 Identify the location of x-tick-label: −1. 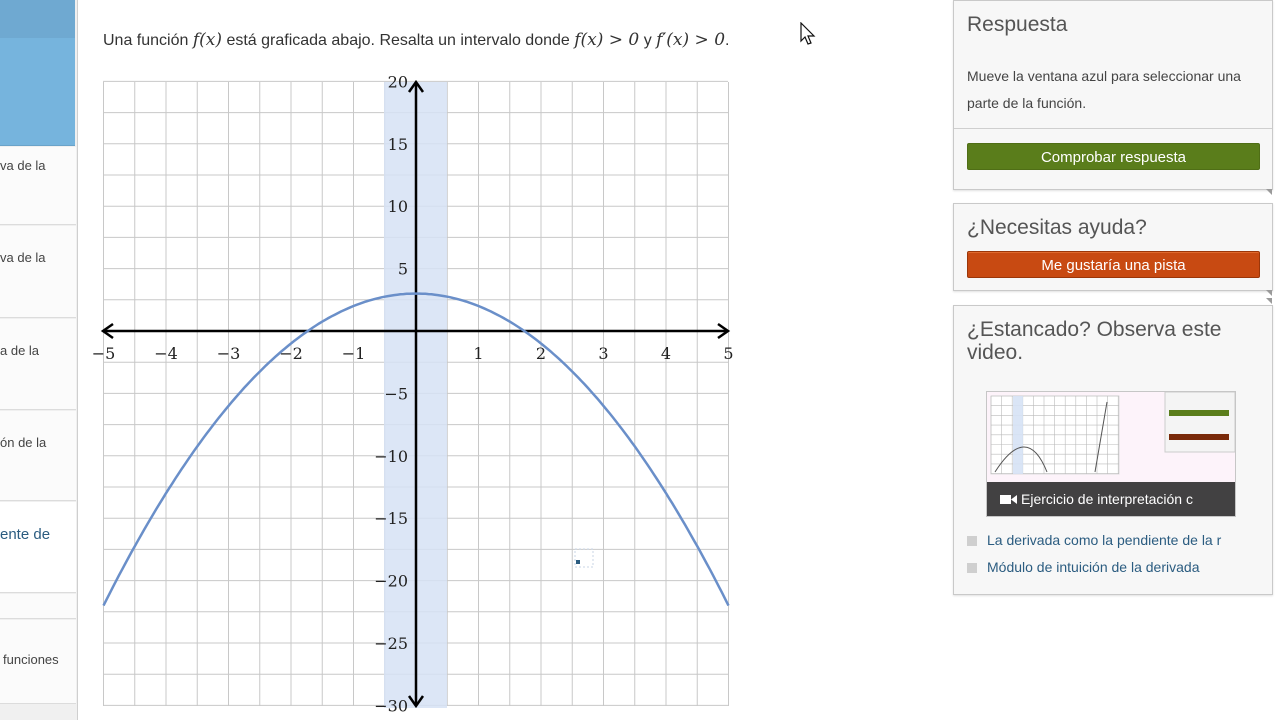
(354, 353).